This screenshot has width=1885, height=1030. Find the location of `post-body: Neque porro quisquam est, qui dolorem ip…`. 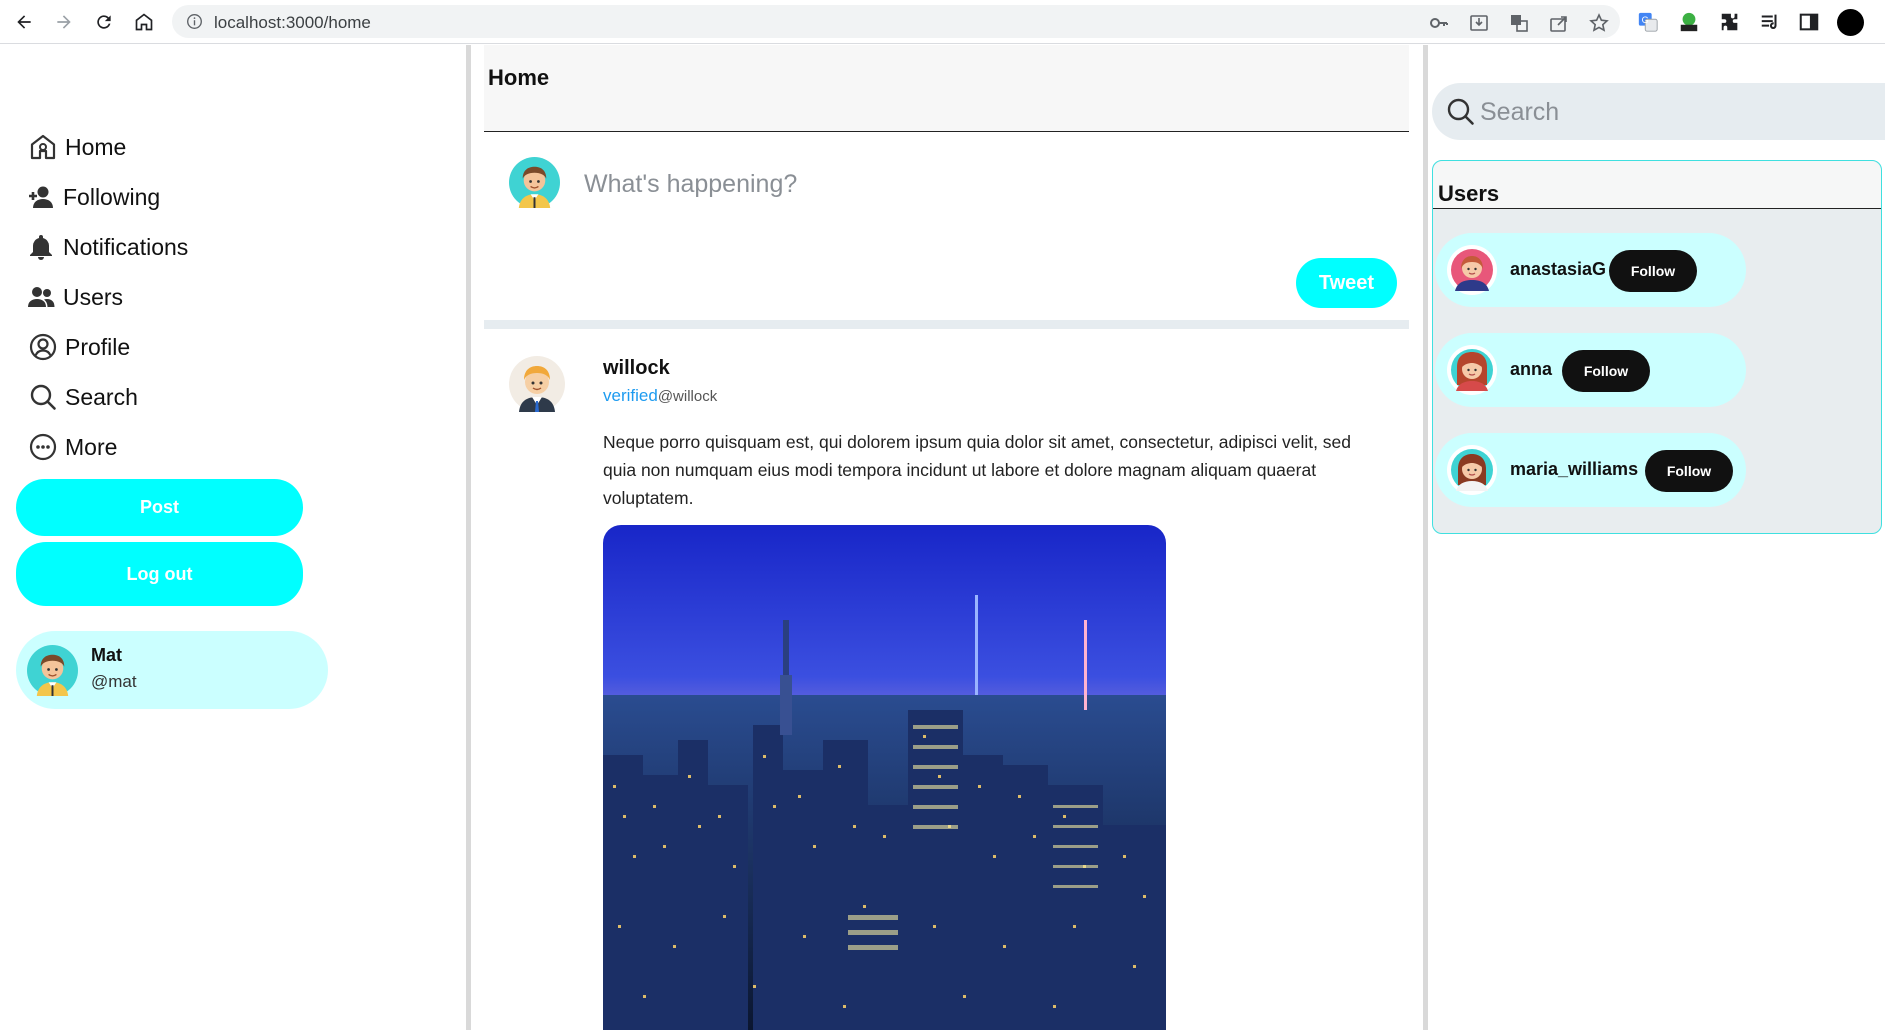

post-body: Neque porro quisquam est, qui dolorem ip… is located at coordinates (977, 470).